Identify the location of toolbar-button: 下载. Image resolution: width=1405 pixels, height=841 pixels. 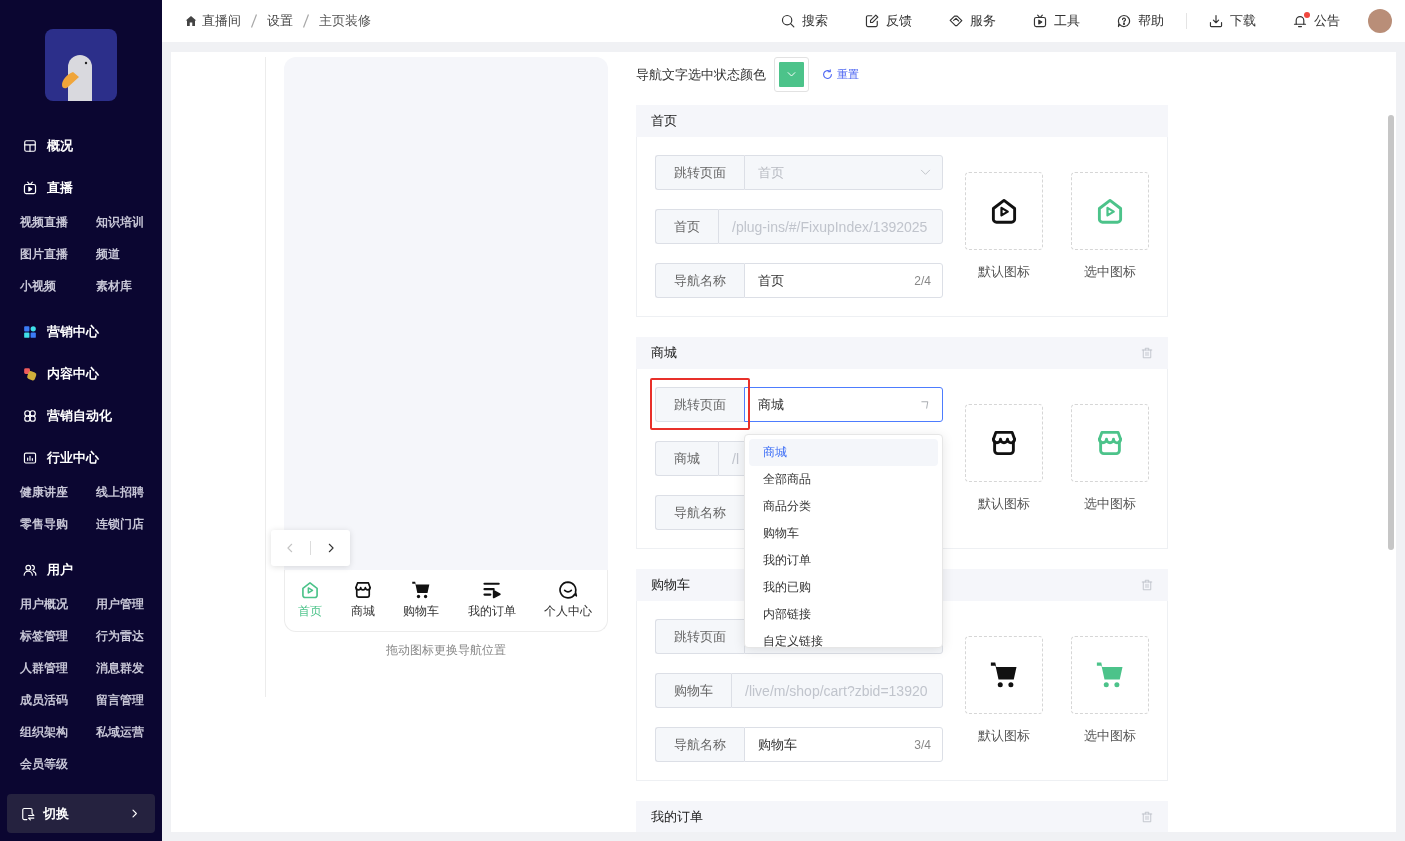
(1232, 21).